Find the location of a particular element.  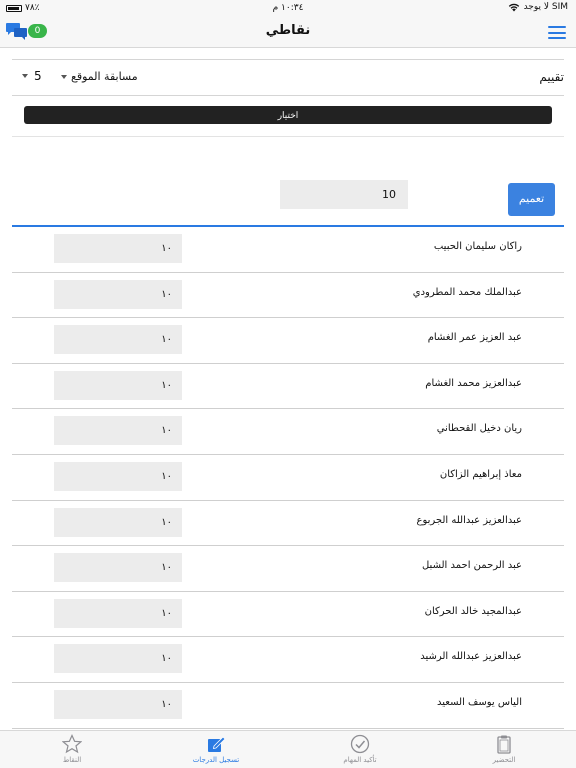

student-name: عبدالملك محمد المطرودي is located at coordinates (467, 292).